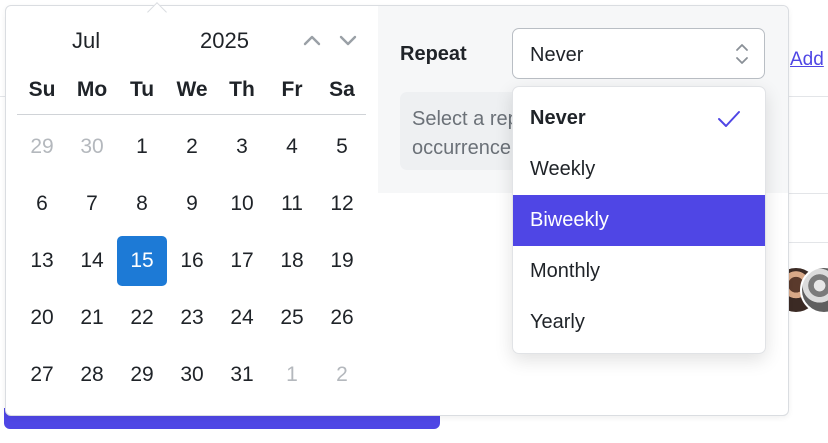 The image size is (828, 443). Describe the element at coordinates (342, 318) in the screenshot. I see `calendar-day: 26` at that location.